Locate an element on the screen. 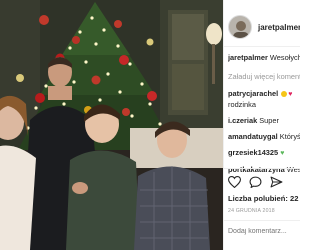 The width and height of the screenshot is (320, 250). comment-text: Super is located at coordinates (269, 120).